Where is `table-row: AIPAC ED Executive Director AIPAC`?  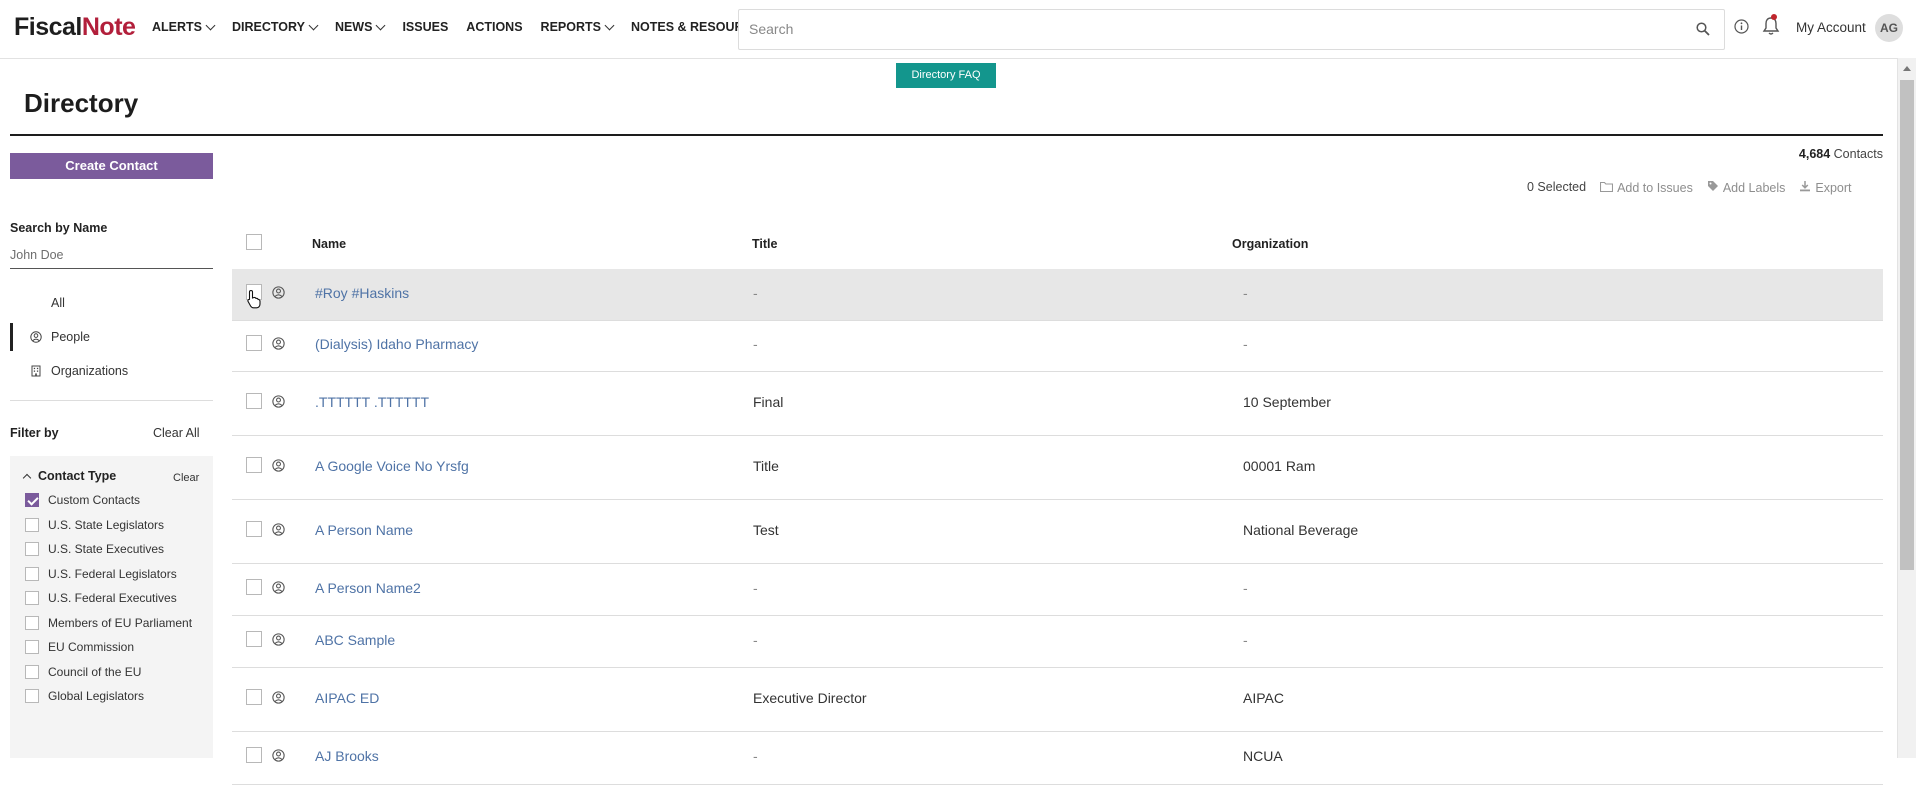
table-row: AIPAC ED Executive Director AIPAC is located at coordinates (1057, 700).